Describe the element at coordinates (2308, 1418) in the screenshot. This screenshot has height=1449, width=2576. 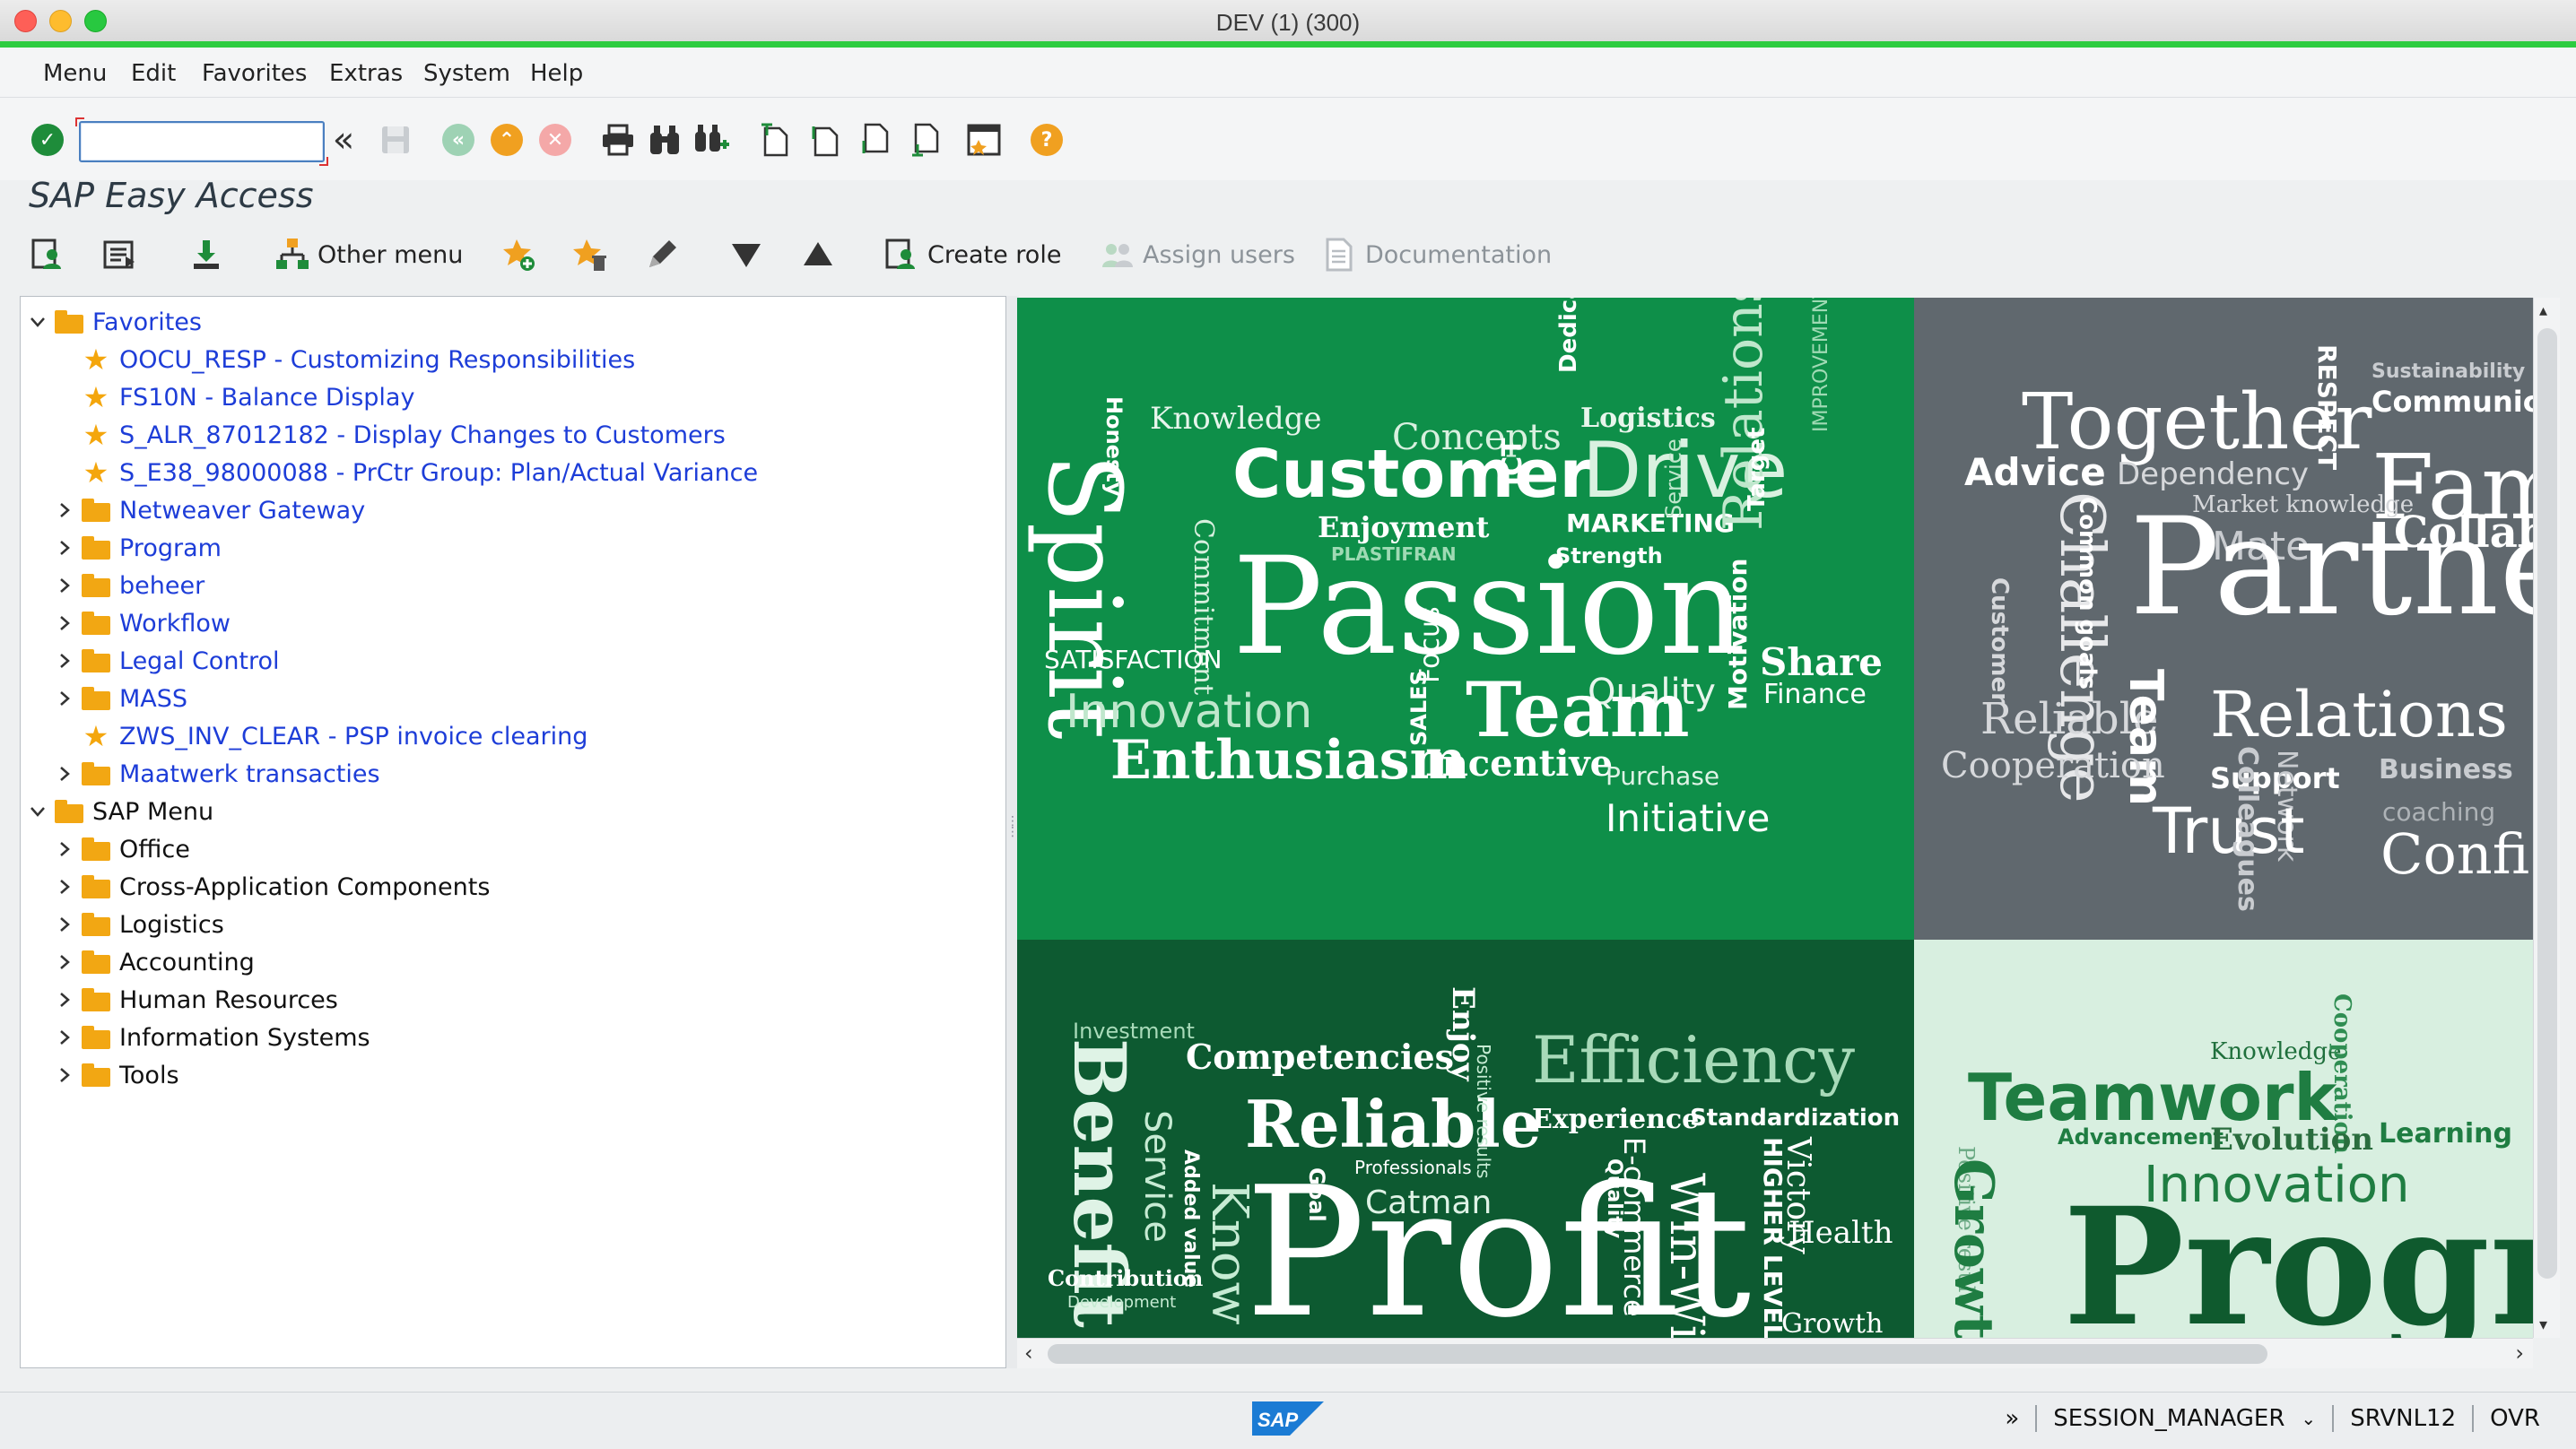
I see `chevron-down-icon: ⌄` at that location.